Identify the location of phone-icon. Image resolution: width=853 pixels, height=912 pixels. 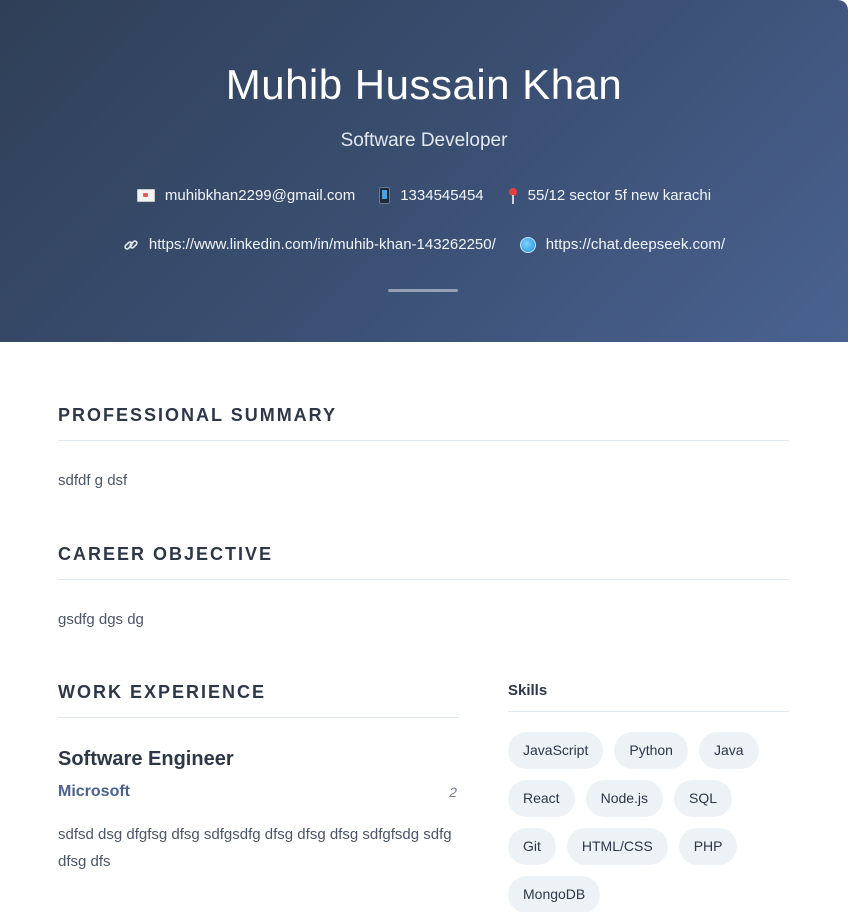
(385, 195).